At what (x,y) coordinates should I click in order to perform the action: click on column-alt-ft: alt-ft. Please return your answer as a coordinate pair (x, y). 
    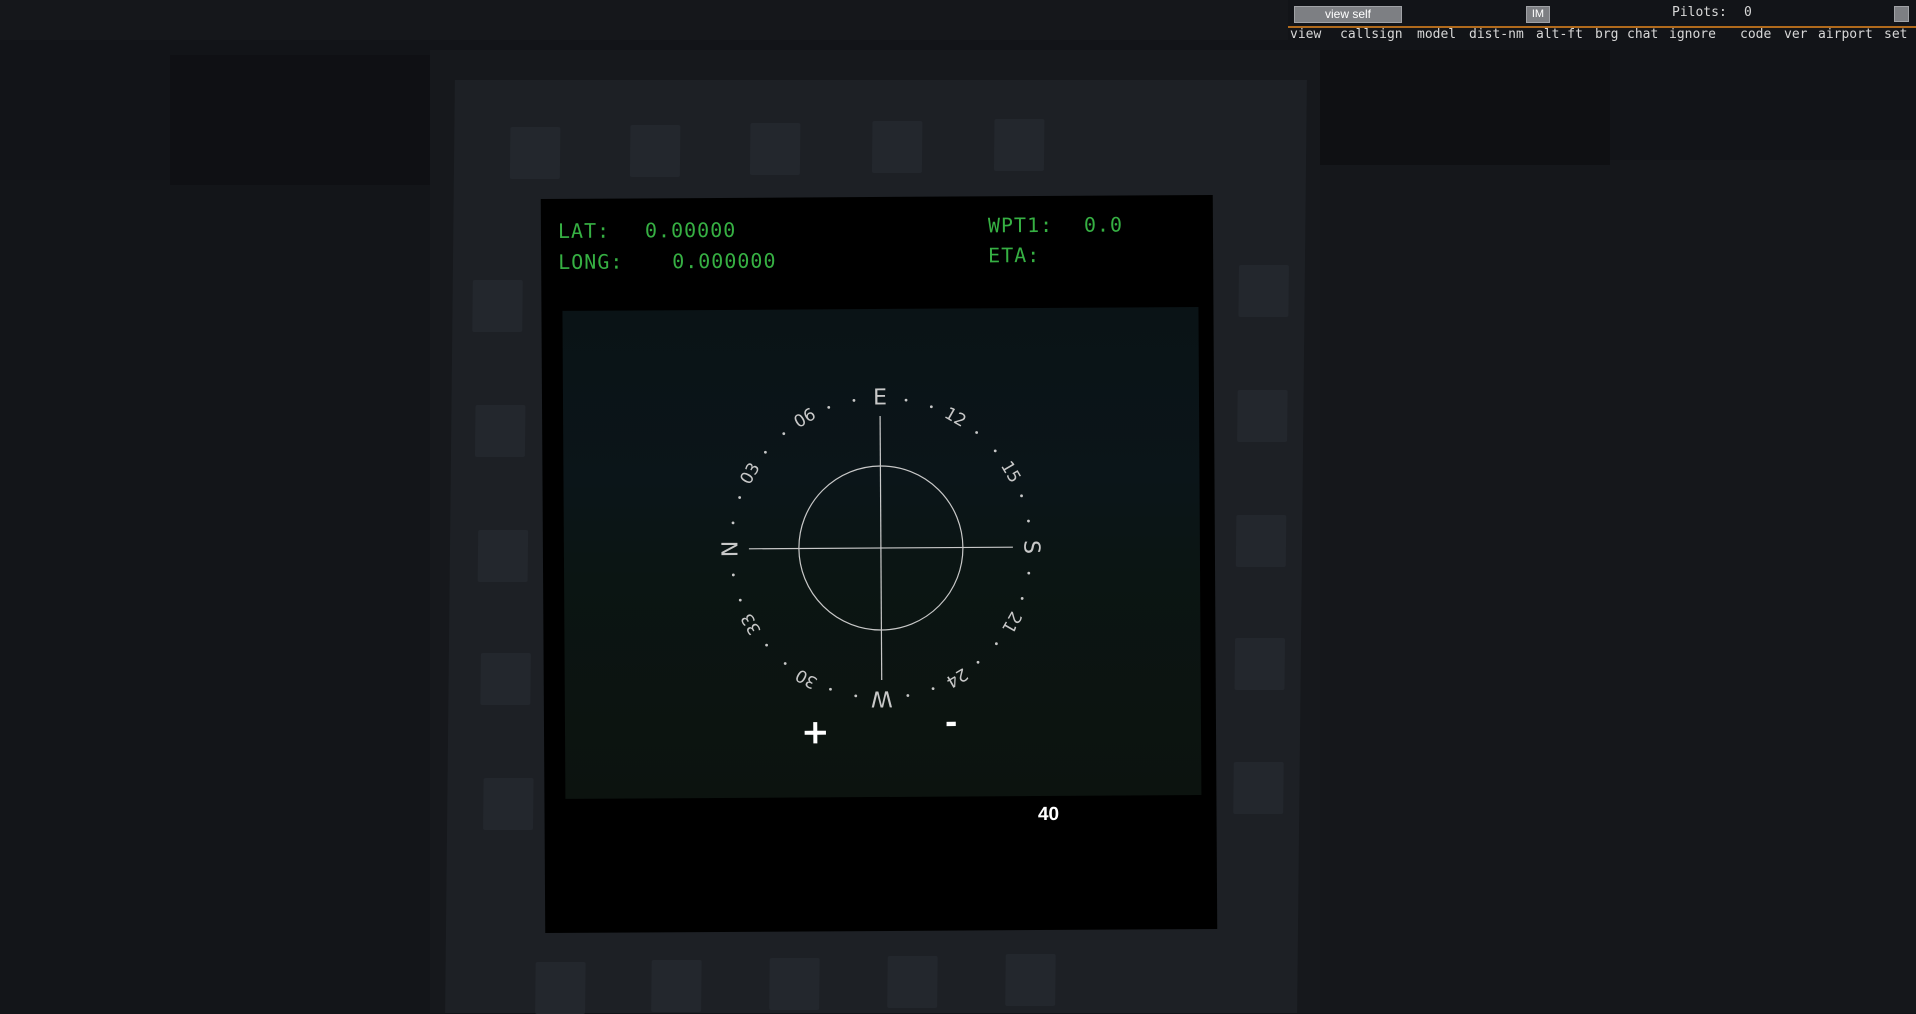
    Looking at the image, I should click on (1559, 34).